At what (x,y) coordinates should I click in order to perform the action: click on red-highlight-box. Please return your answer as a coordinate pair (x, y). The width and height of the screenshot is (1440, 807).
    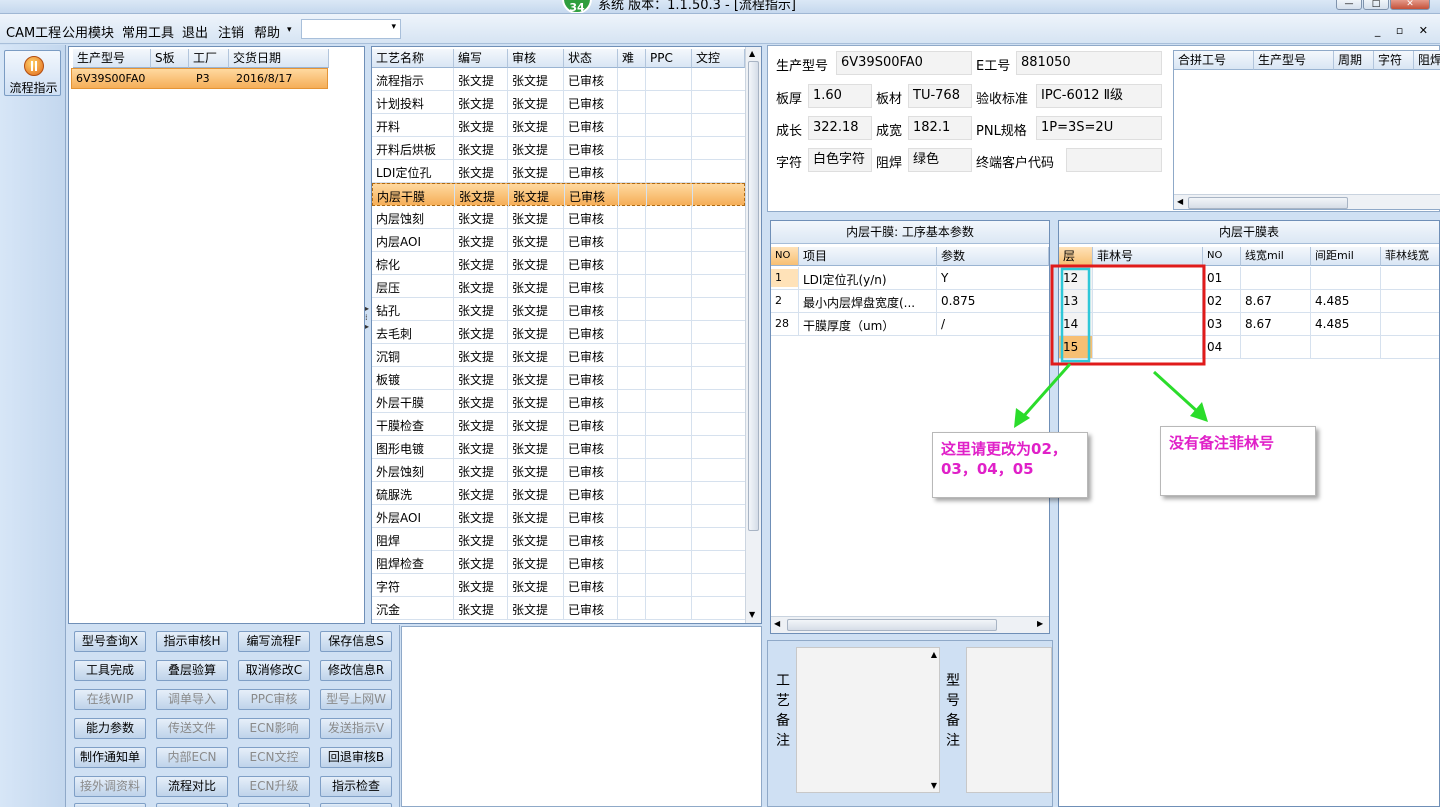
    Looking at the image, I should click on (1128, 315).